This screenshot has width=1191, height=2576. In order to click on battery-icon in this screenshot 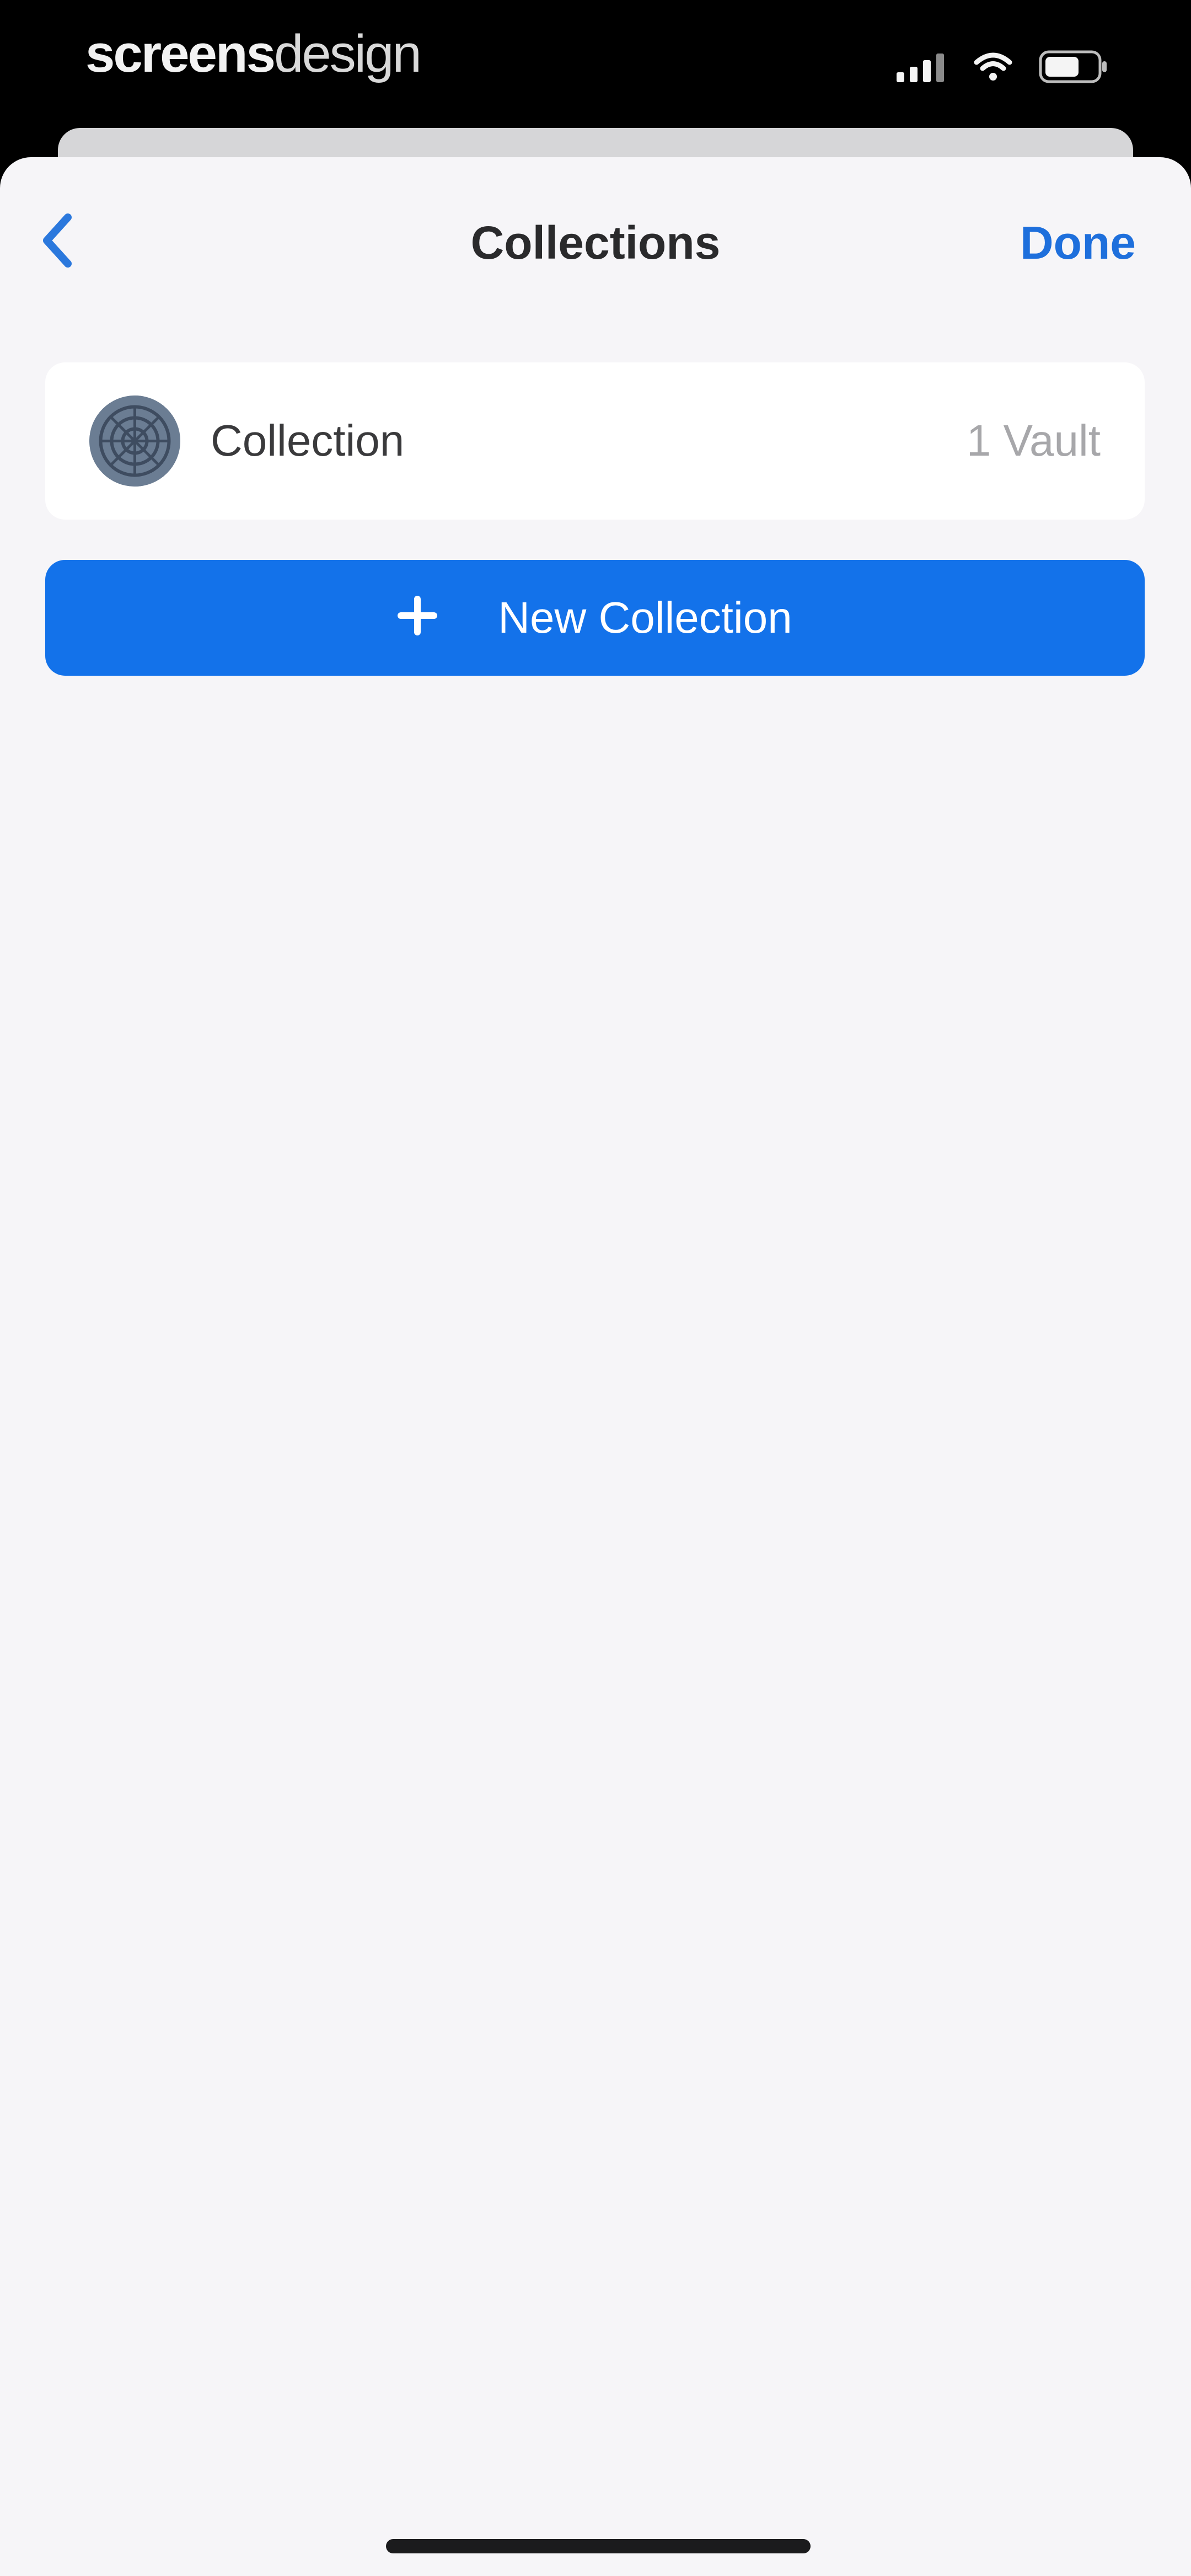, I will do `click(1073, 68)`.